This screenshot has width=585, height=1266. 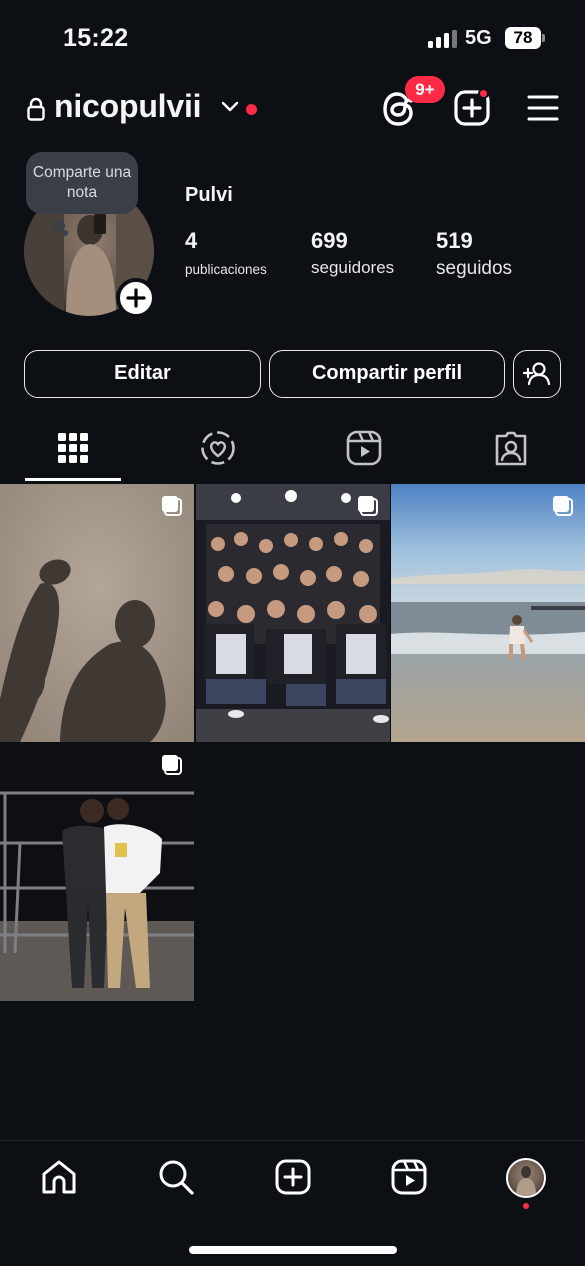 What do you see at coordinates (387, 374) in the screenshot?
I see `share-profile-button: Compartir perfil` at bounding box center [387, 374].